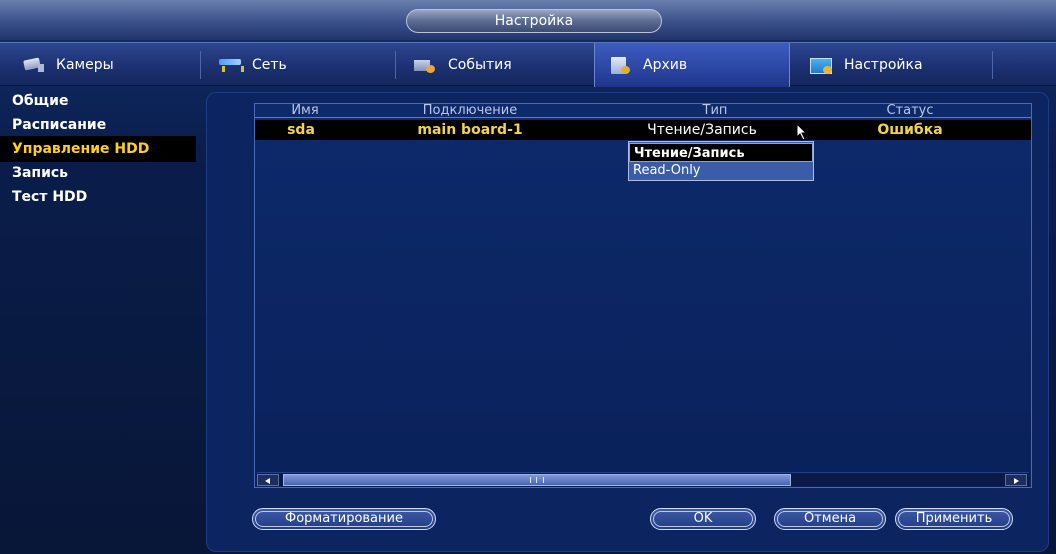 The height and width of the screenshot is (554, 1056). Describe the element at coordinates (298, 65) in the screenshot. I see `tab-network: Сеть` at that location.